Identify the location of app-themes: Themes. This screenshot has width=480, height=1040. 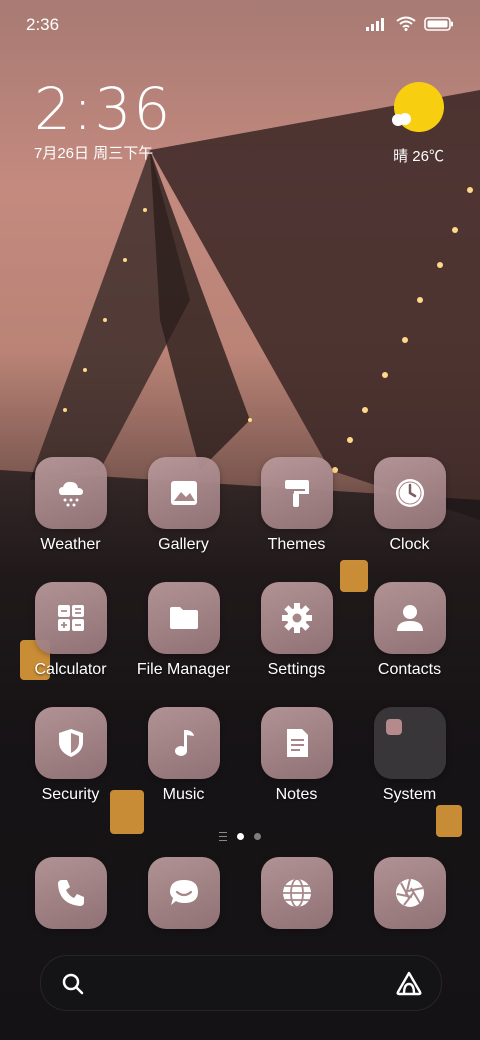
(296, 505).